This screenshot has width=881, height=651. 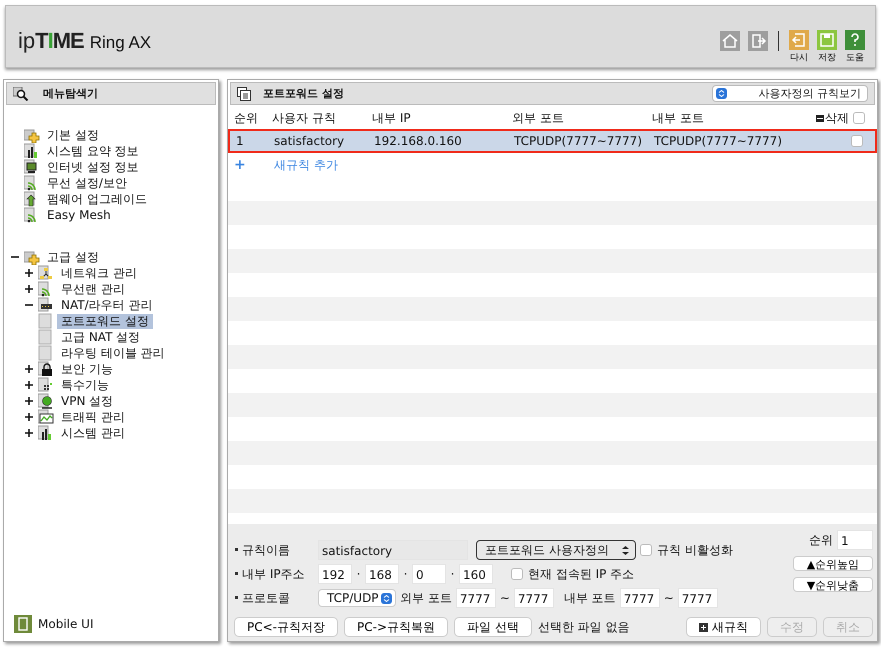 I want to click on logo: ipTIME Ring AX, so click(x=85, y=41).